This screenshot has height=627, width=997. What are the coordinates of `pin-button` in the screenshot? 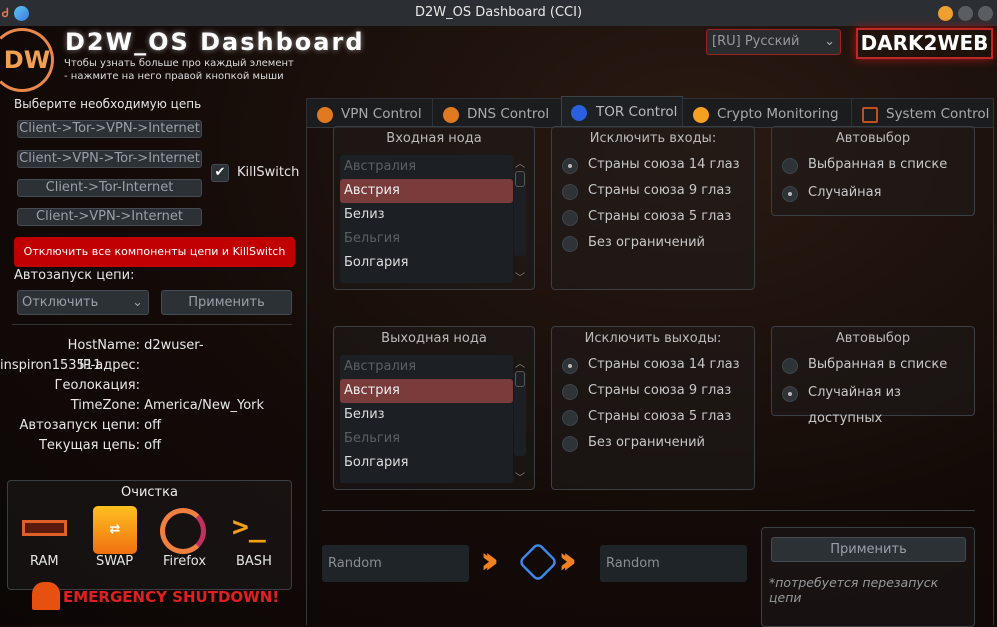 It's located at (21, 13).